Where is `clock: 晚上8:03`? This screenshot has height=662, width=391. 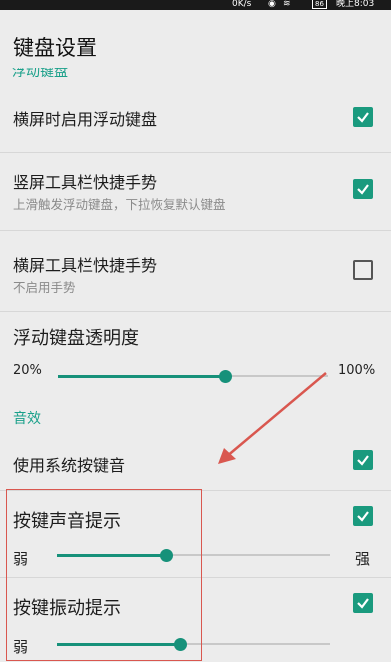 clock: 晚上8:03 is located at coordinates (355, 4).